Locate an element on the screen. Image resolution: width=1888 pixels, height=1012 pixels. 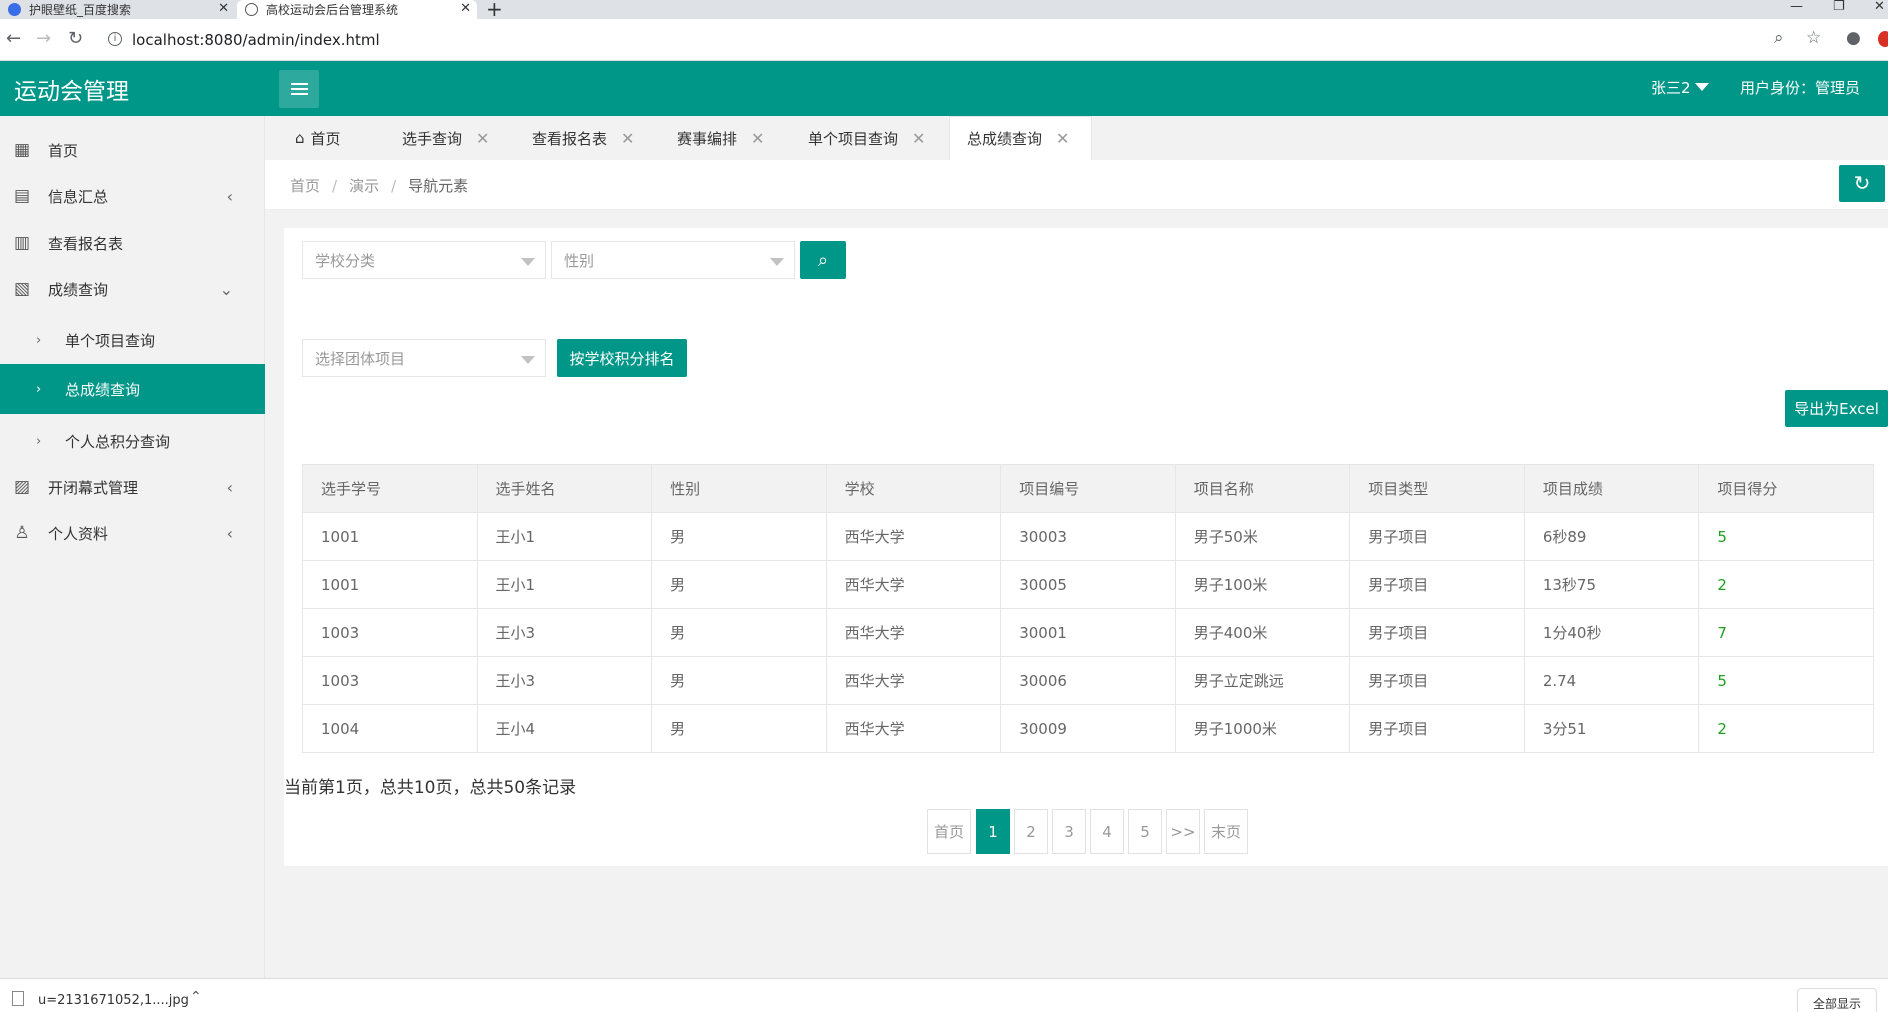
page-next-button: >> is located at coordinates (1183, 831).